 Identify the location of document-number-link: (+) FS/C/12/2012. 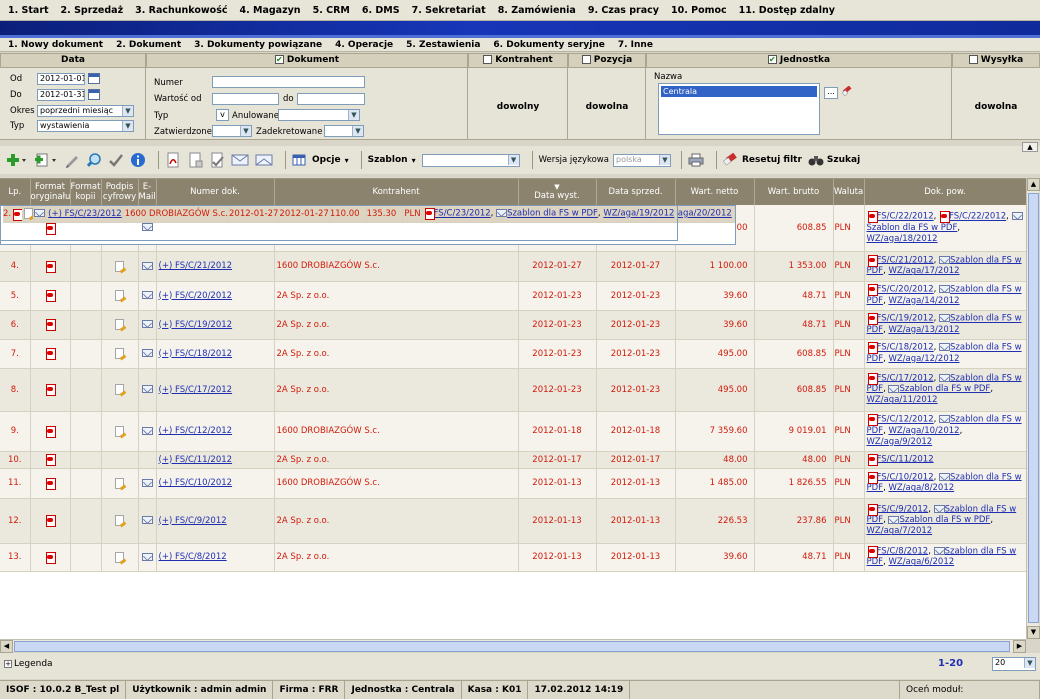
(196, 431).